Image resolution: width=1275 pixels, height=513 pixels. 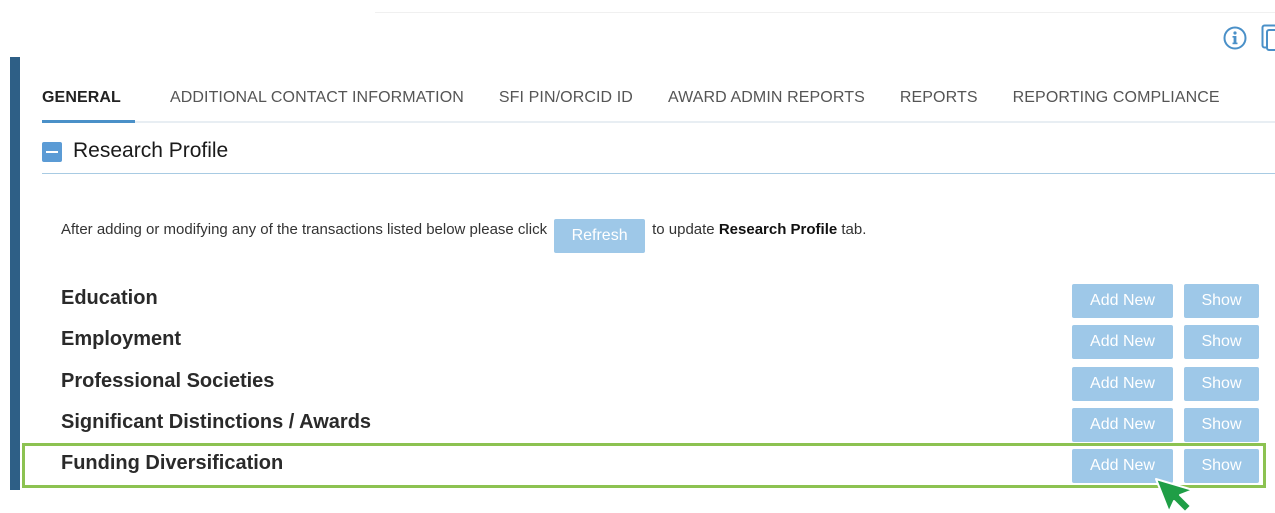 I want to click on notice-after-suffix: tab., so click(x=854, y=229).